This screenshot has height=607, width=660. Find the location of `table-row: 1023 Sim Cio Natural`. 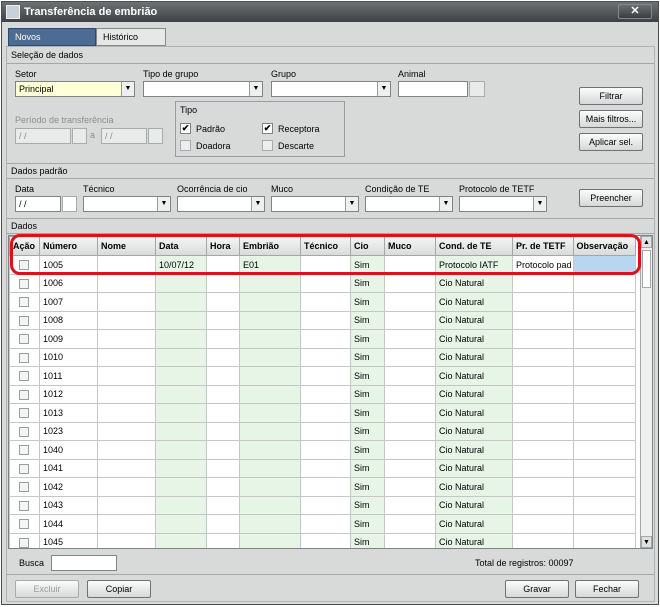

table-row: 1023 Sim Cio Natural is located at coordinates (322, 431).